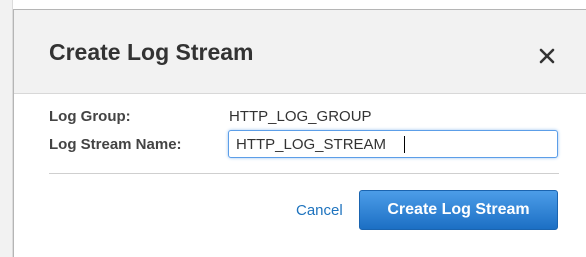  I want to click on log-stream-name-label: Log Stream Name:, so click(115, 144).